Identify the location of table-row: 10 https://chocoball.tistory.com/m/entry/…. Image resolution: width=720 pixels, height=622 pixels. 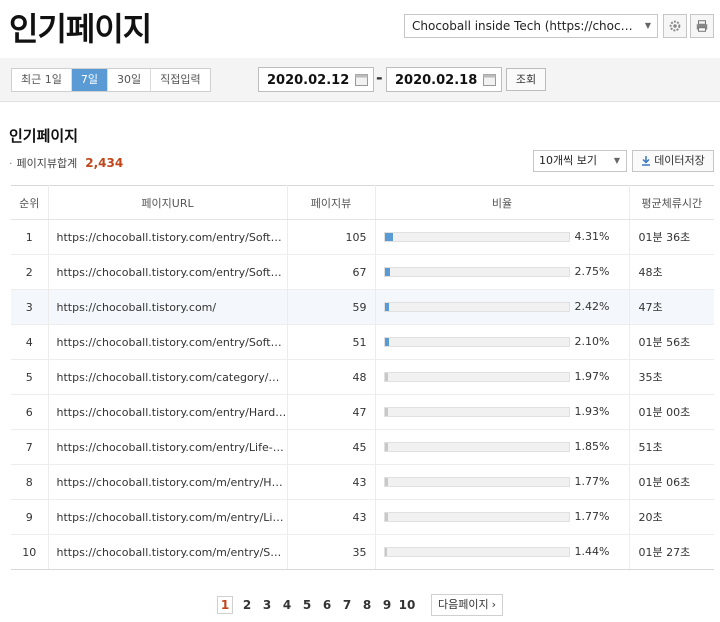
(362, 552).